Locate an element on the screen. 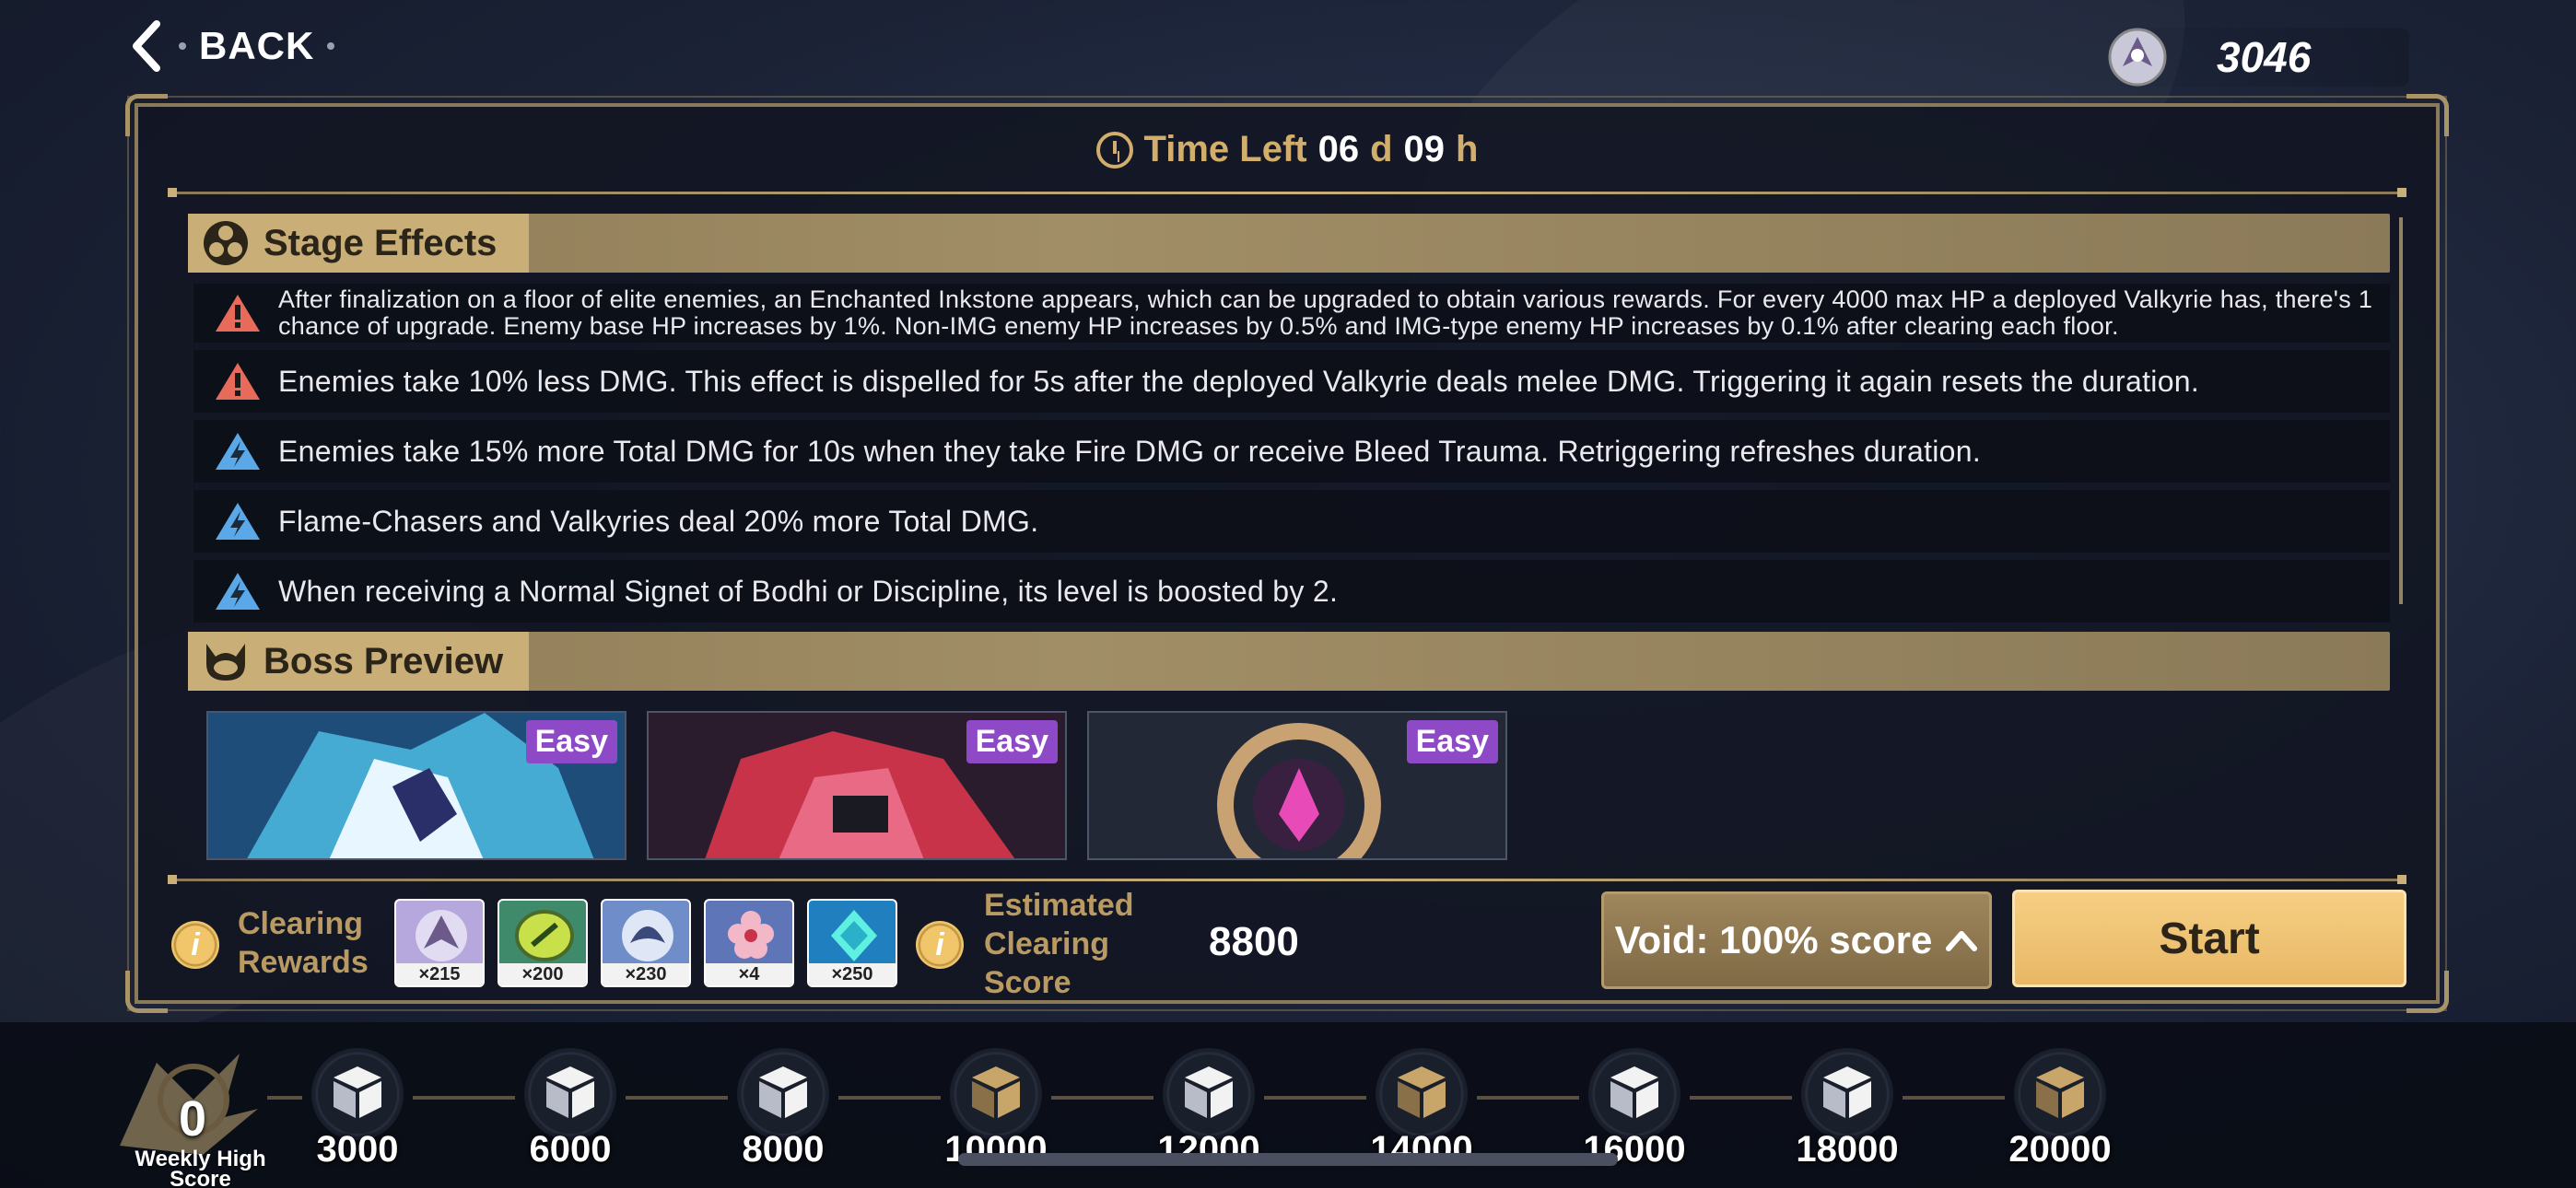 This screenshot has height=1188, width=2576. flower-icon is located at coordinates (751, 935).